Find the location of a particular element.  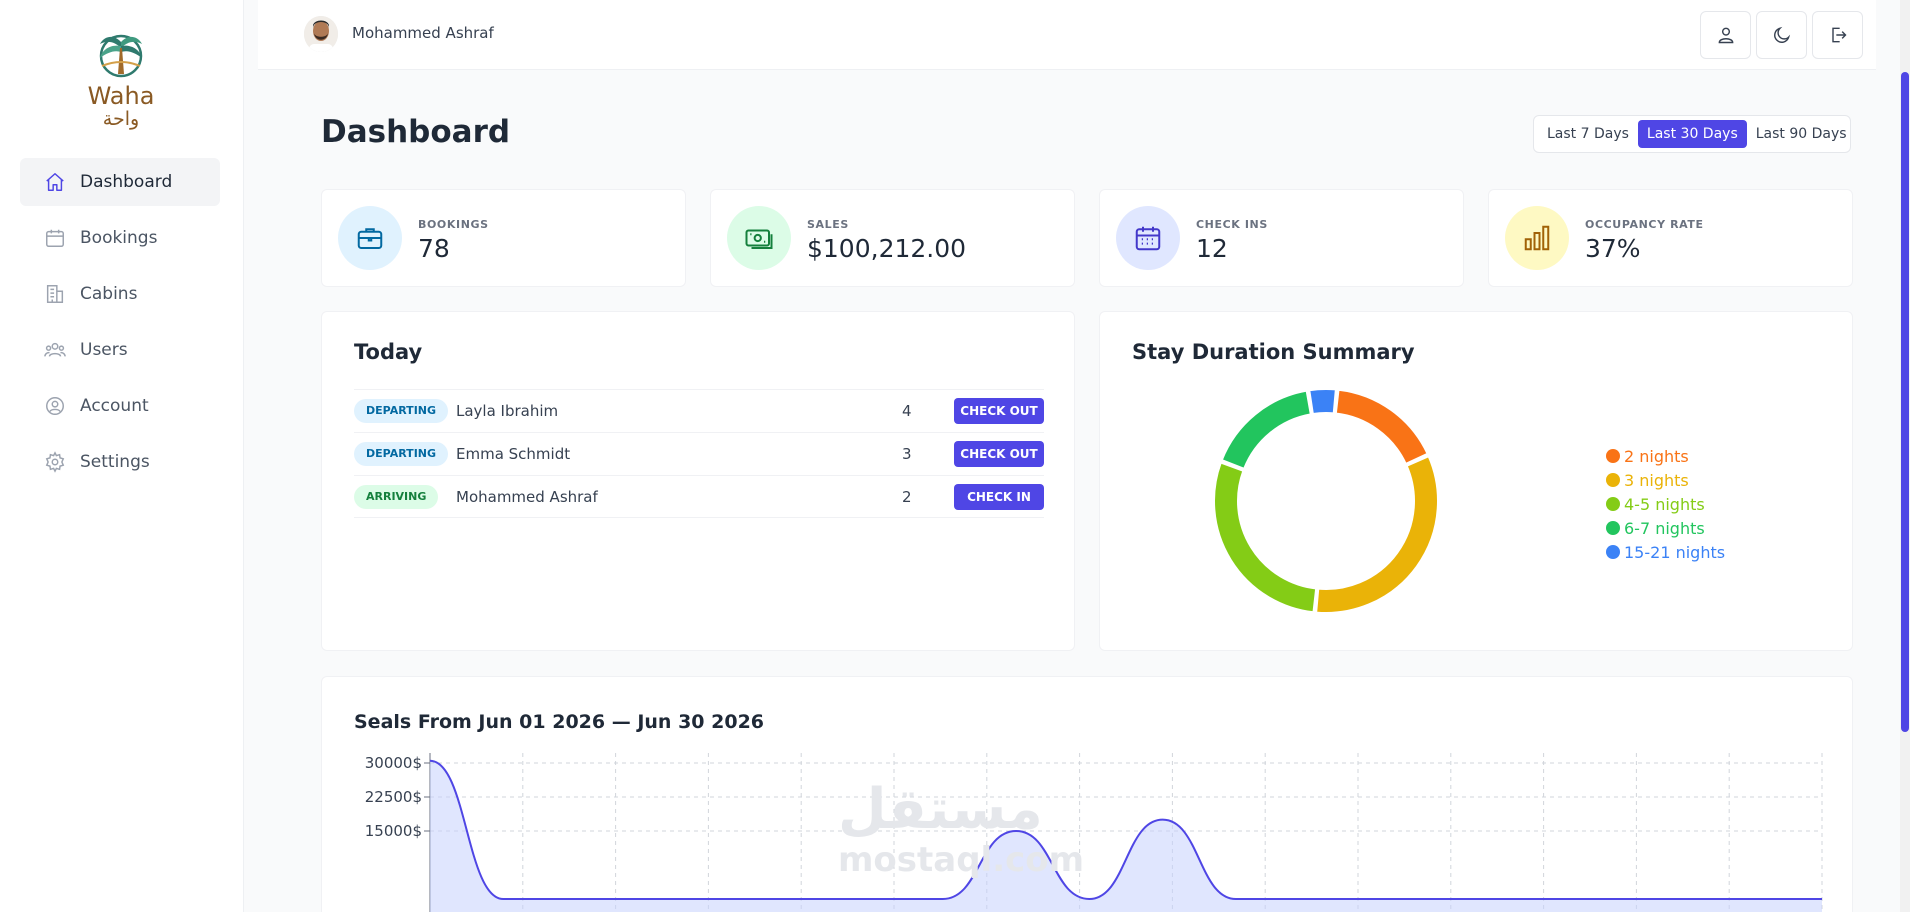

avatar is located at coordinates (321, 34).